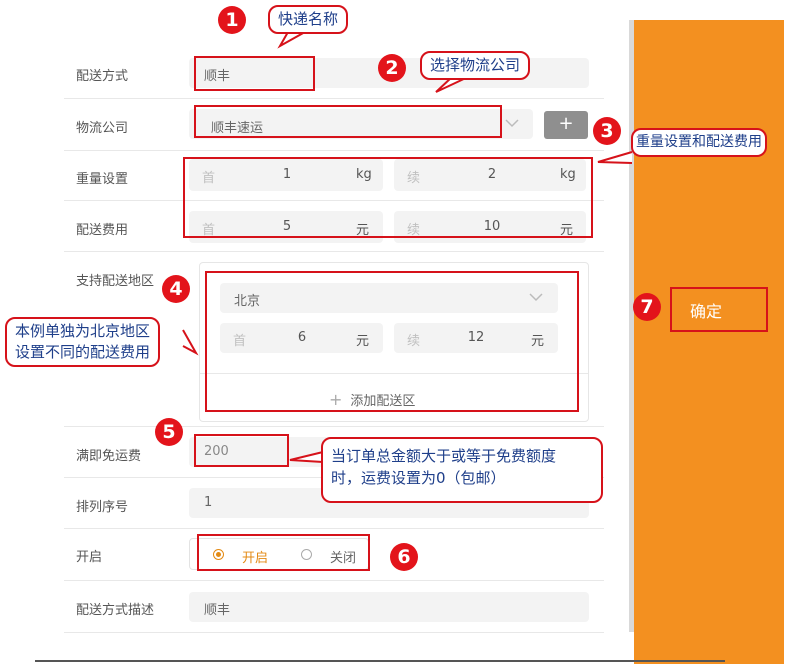 This screenshot has height=664, width=799. I want to click on callout-weight-fee: 重量设置和配送费用, so click(699, 142).